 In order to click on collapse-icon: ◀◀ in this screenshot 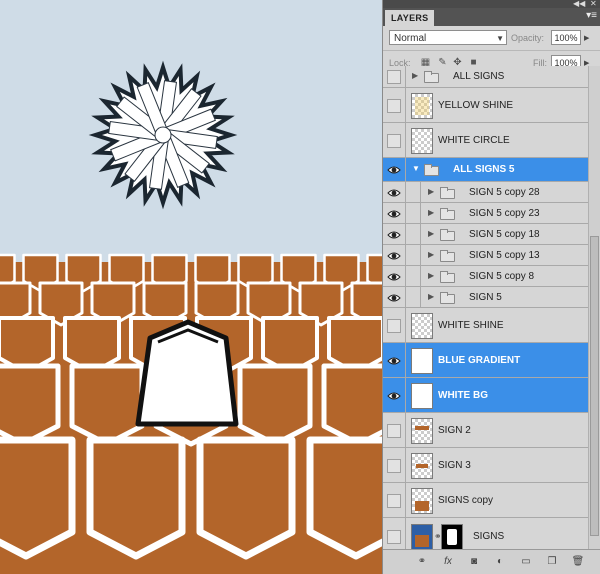, I will do `click(579, 4)`.